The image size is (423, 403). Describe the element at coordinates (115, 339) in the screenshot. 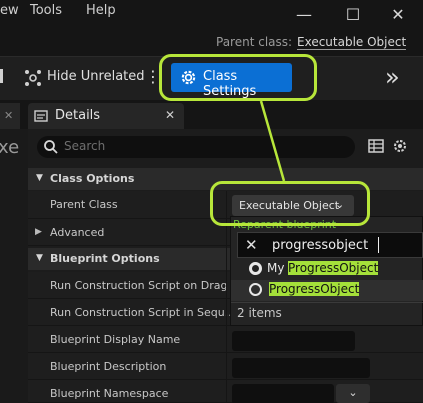

I see `display-name-label: Blueprint Display Name` at that location.